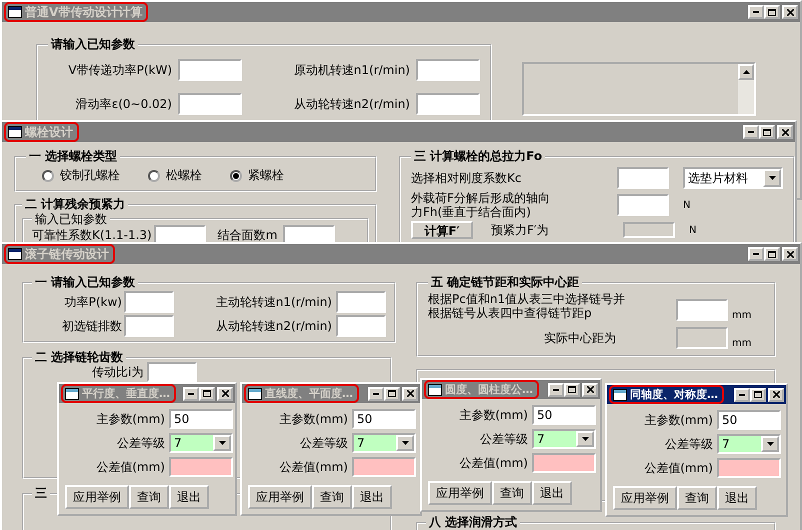 The image size is (802, 530). What do you see at coordinates (351, 104) in the screenshot?
I see `field-label: 从动轮转速n2(r/min)` at bounding box center [351, 104].